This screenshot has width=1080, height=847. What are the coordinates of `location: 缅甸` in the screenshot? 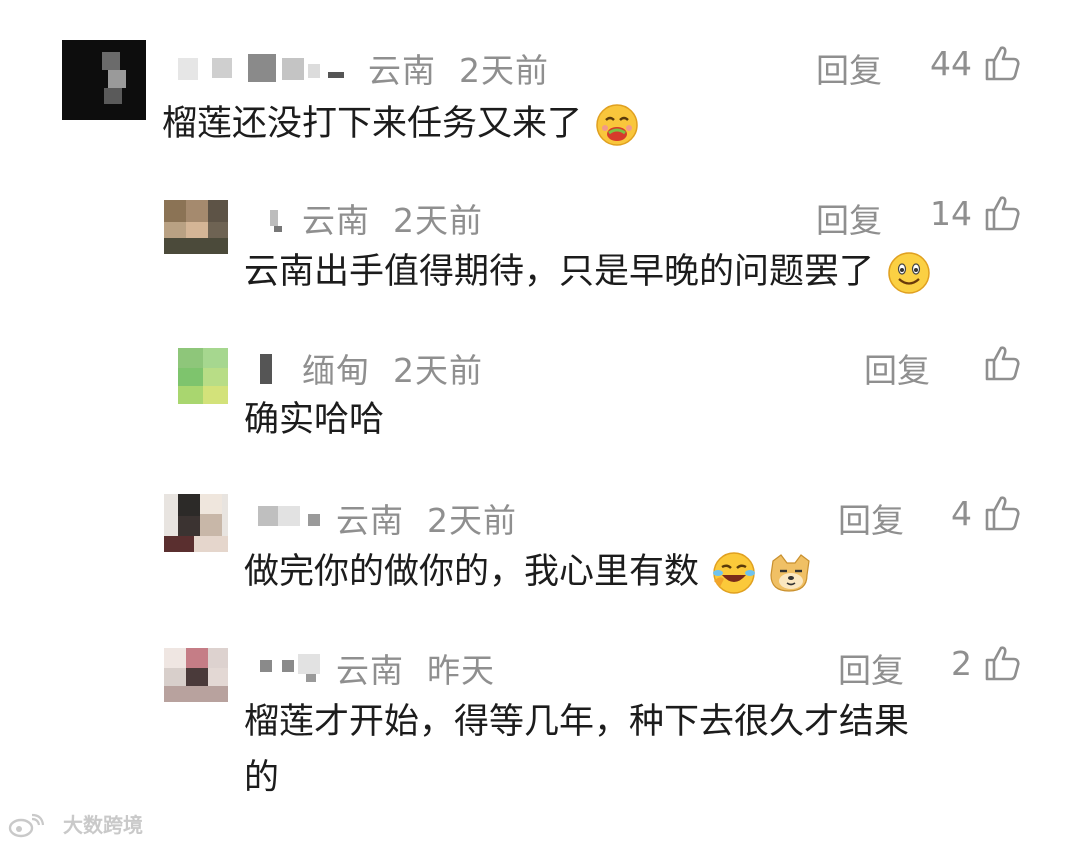 It's located at (336, 370).